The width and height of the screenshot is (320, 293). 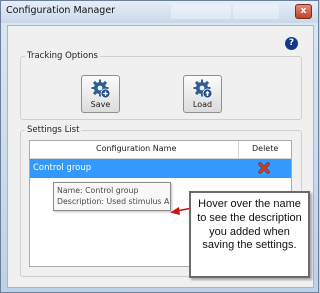 I want to click on configuration-name-cell: Control group, so click(x=62, y=168).